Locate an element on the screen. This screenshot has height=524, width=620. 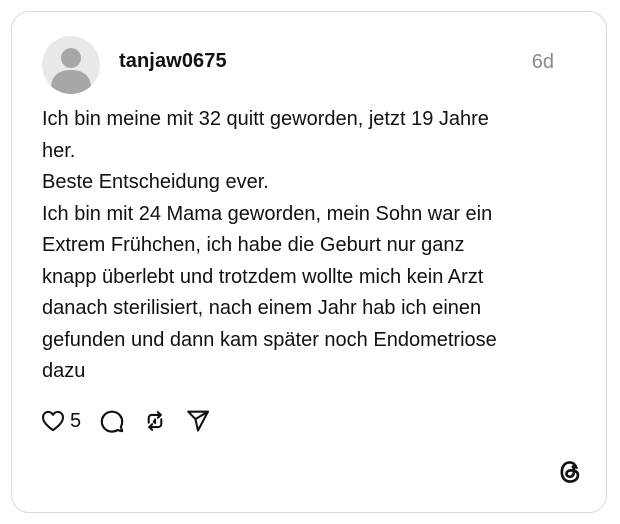
share-button is located at coordinates (198, 421).